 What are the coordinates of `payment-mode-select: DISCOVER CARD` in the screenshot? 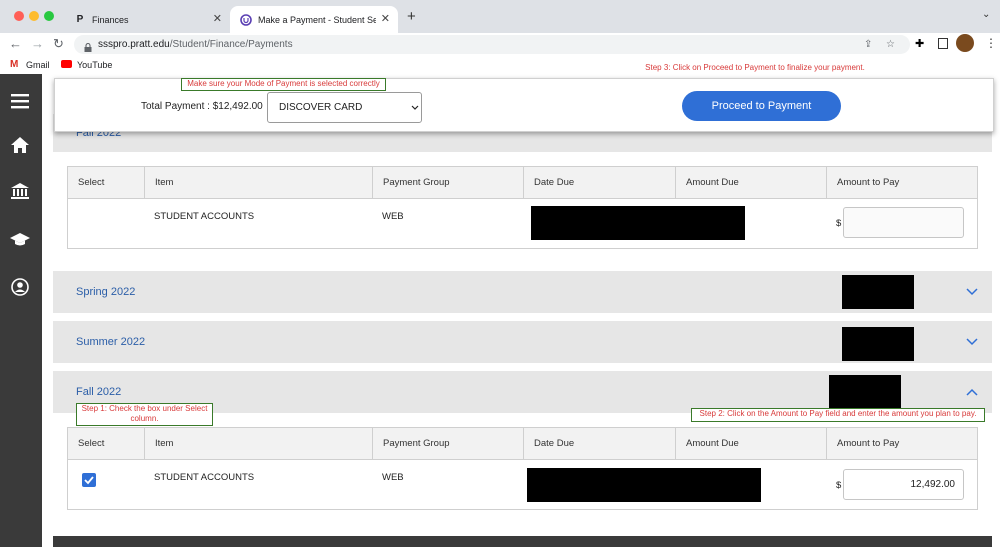 It's located at (344, 107).